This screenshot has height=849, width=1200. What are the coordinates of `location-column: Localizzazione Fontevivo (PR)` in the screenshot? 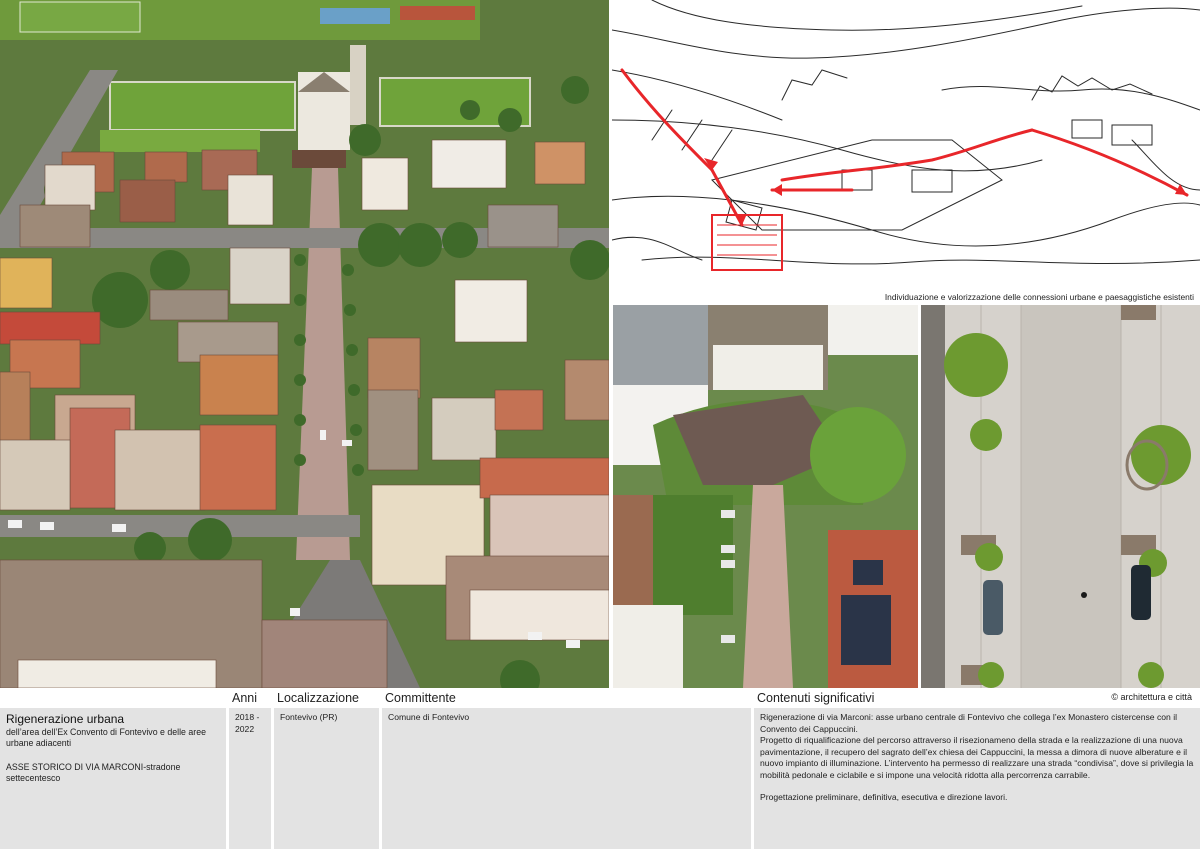 It's located at (326, 769).